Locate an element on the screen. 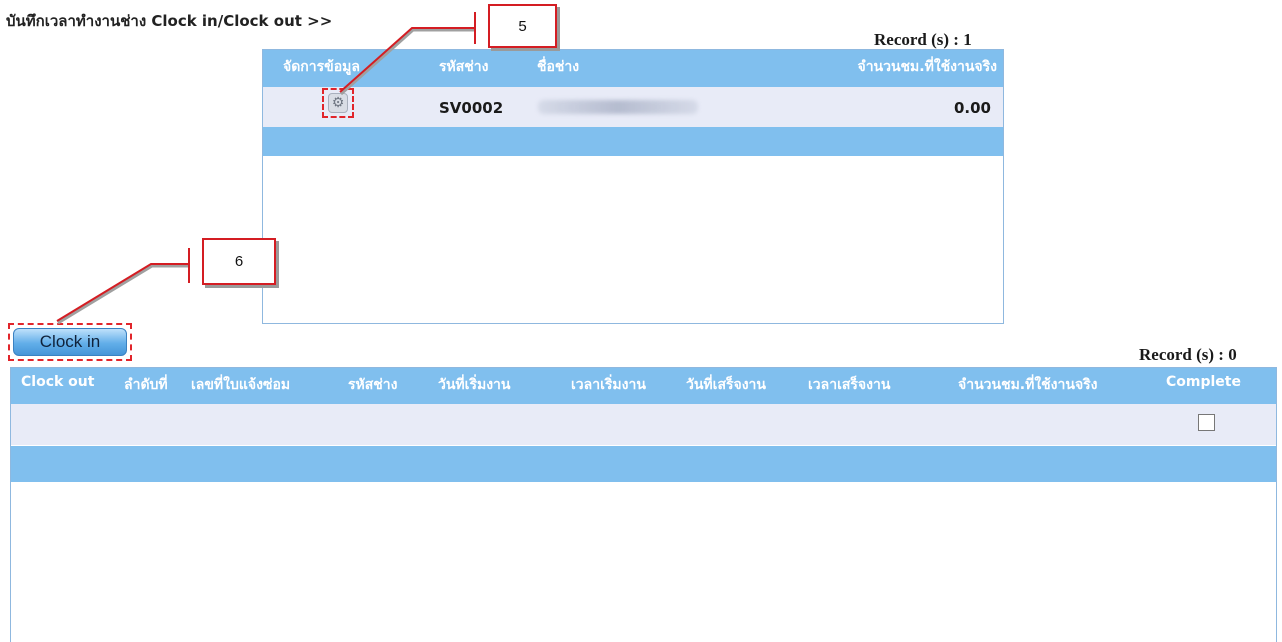  callout-5: 5 is located at coordinates (522, 26).